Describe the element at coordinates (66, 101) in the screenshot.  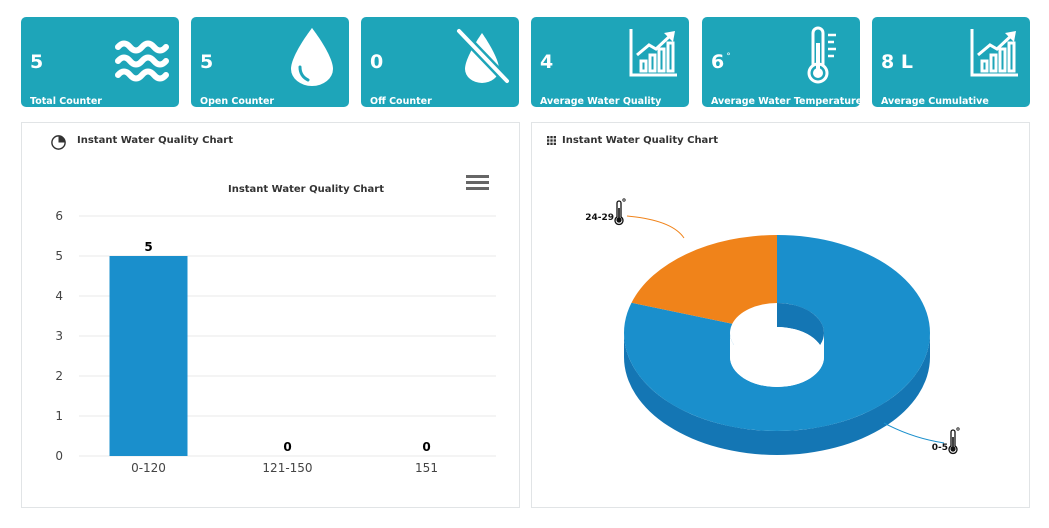
I see `card-label: Total Counter` at that location.